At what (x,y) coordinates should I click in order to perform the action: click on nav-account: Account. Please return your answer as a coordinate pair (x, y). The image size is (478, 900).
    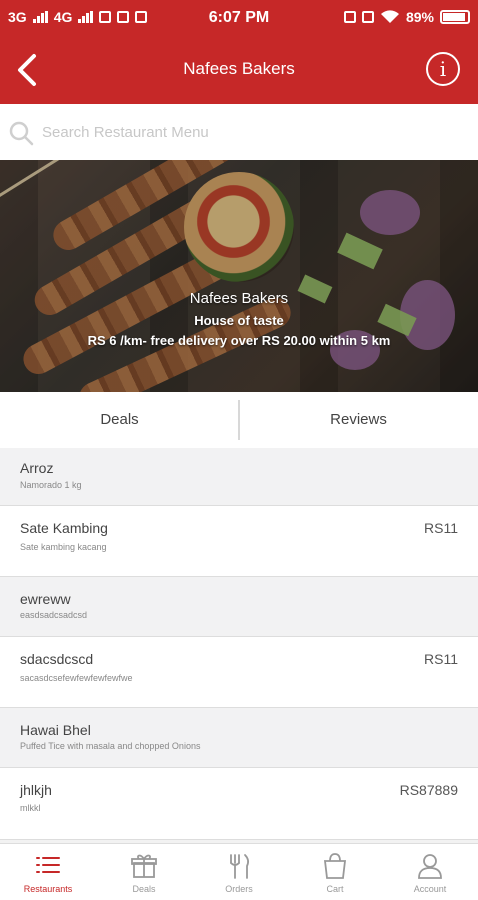
    Looking at the image, I should click on (430, 872).